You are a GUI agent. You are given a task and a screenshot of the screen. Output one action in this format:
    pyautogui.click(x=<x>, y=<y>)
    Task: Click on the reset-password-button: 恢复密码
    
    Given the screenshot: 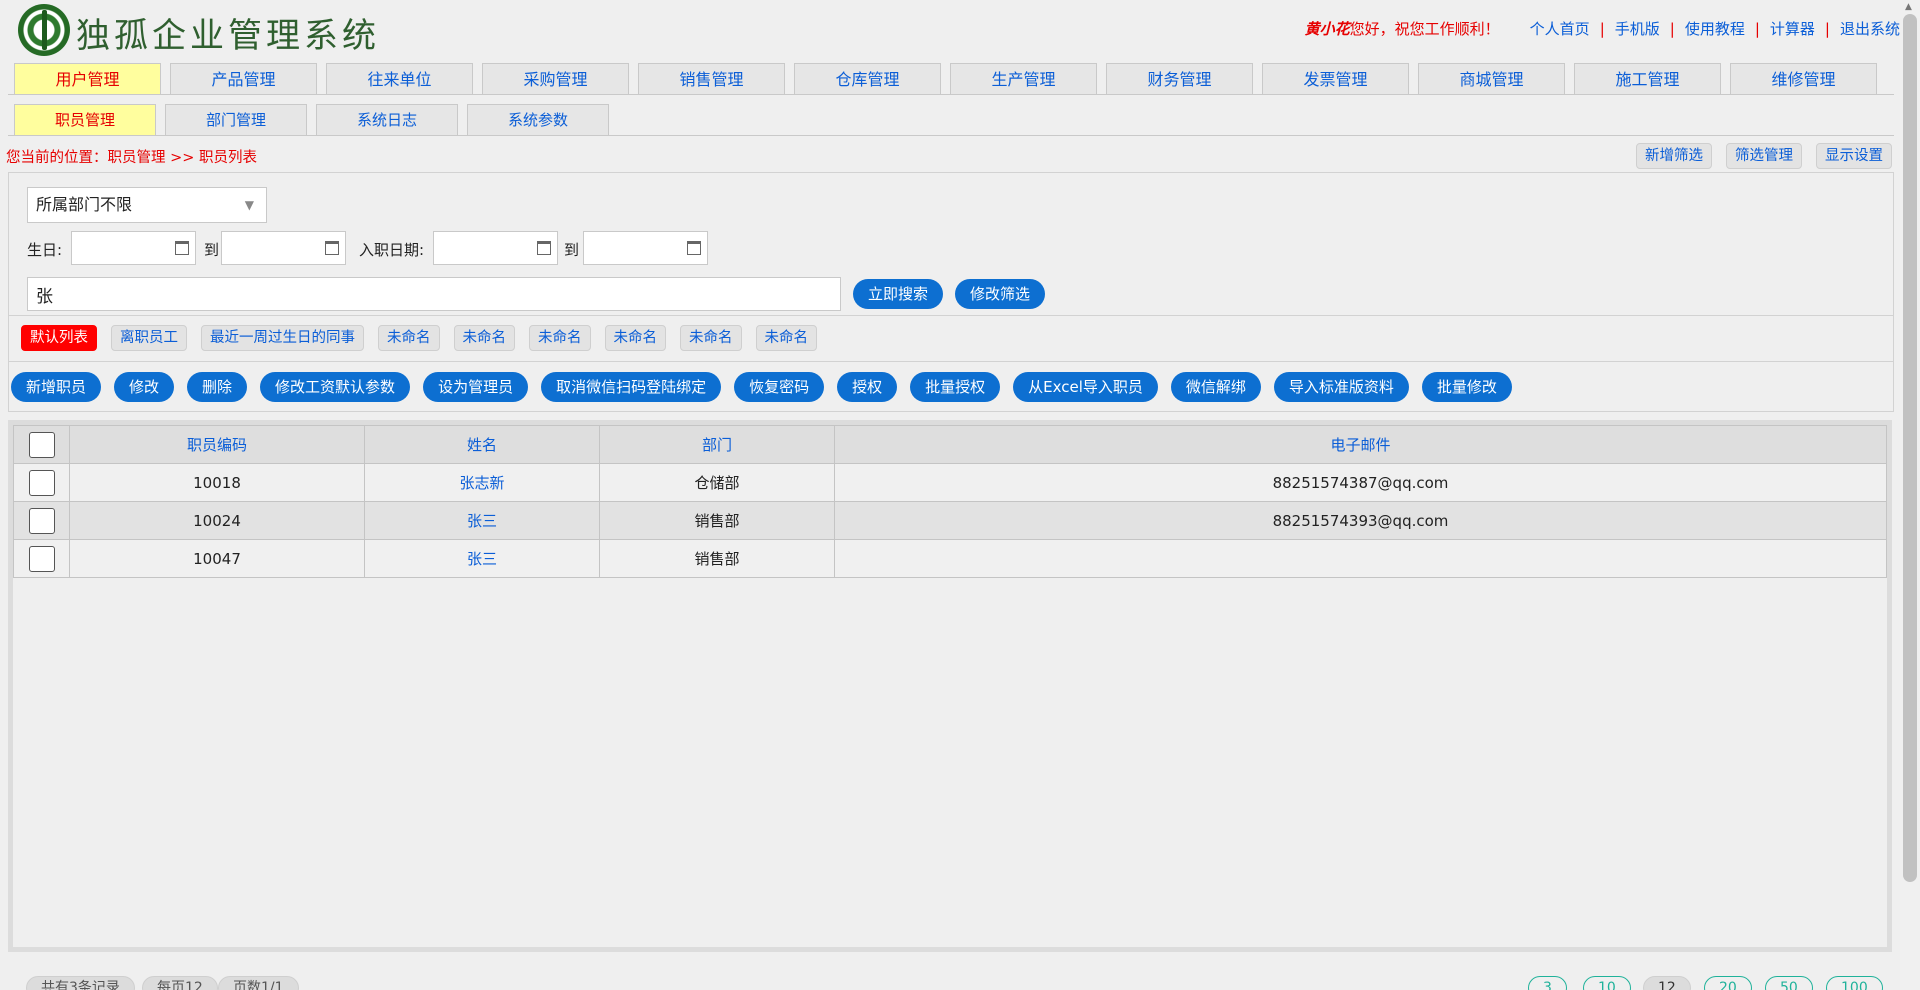 What is the action you would take?
    pyautogui.click(x=779, y=387)
    